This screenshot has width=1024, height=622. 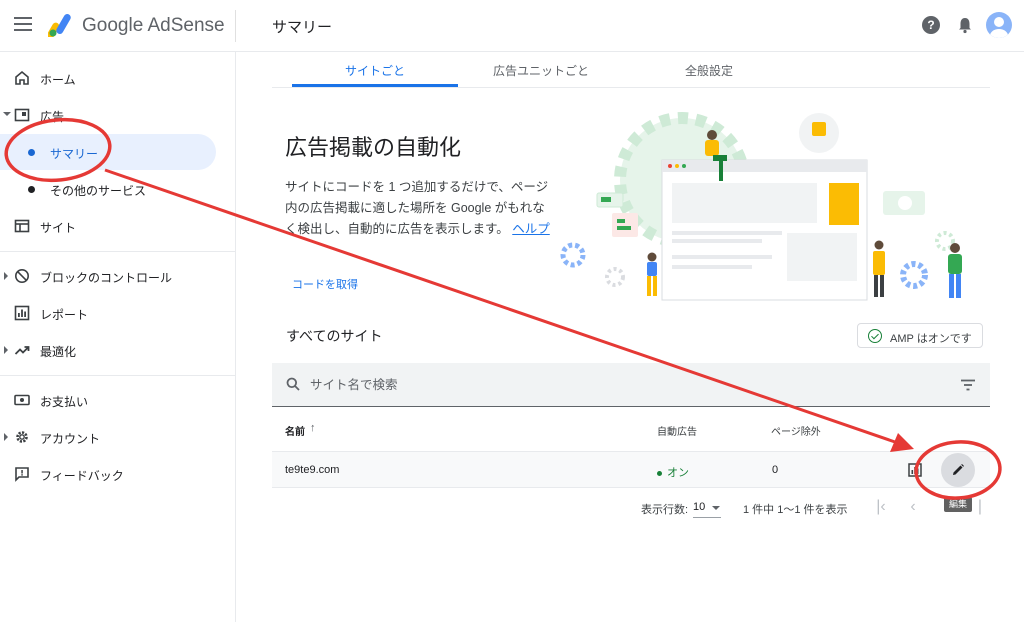 What do you see at coordinates (699, 507) in the screenshot?
I see `rows-per-page-select: 10` at bounding box center [699, 507].